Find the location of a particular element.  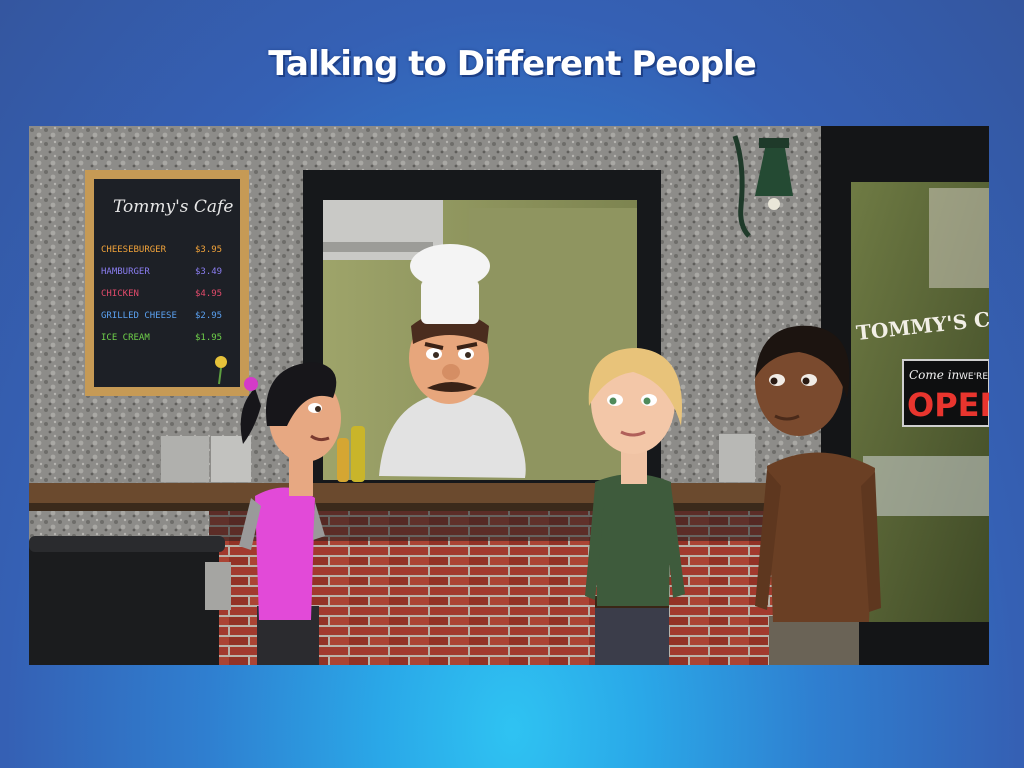

open-sign: Come in WE'RE OPEN is located at coordinates (945, 393).